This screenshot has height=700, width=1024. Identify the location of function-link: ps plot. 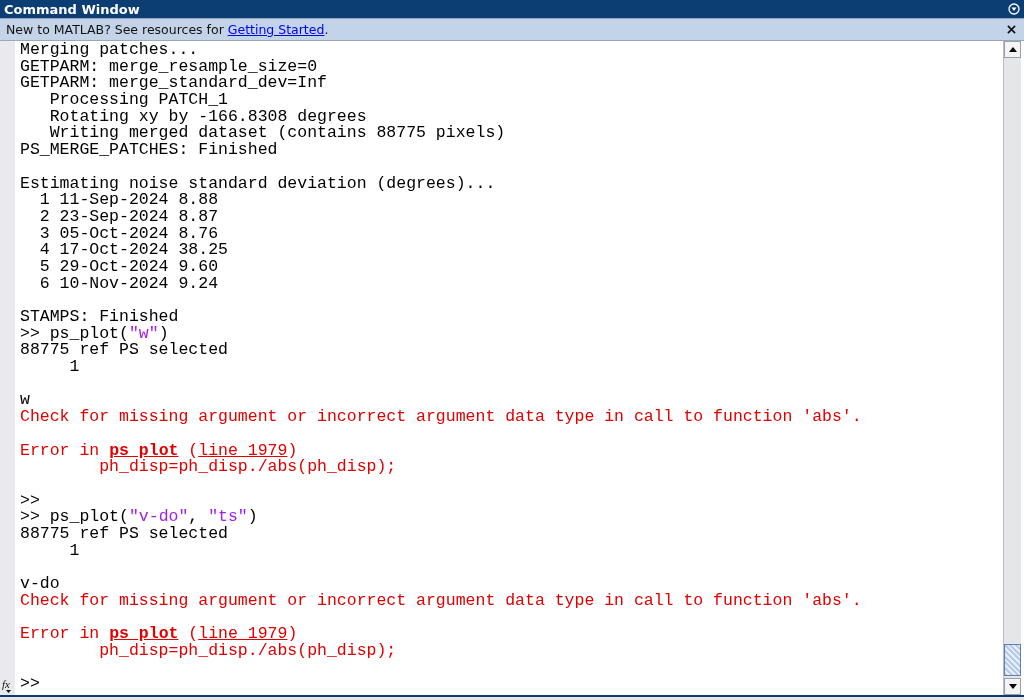
(144, 450).